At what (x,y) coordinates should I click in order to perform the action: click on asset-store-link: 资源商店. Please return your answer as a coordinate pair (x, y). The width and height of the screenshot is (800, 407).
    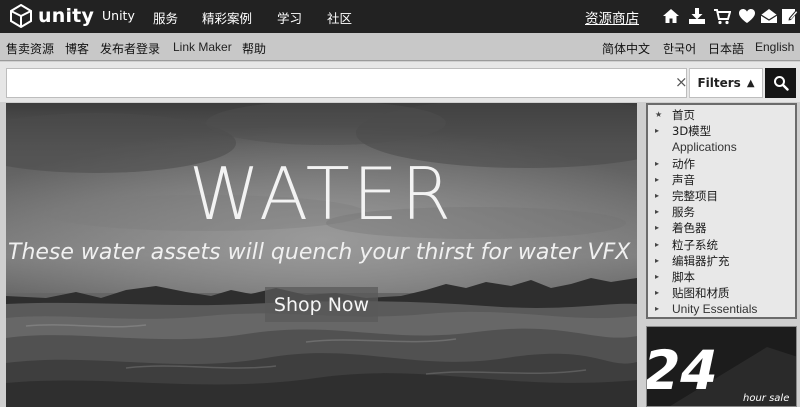
    Looking at the image, I should click on (612, 17).